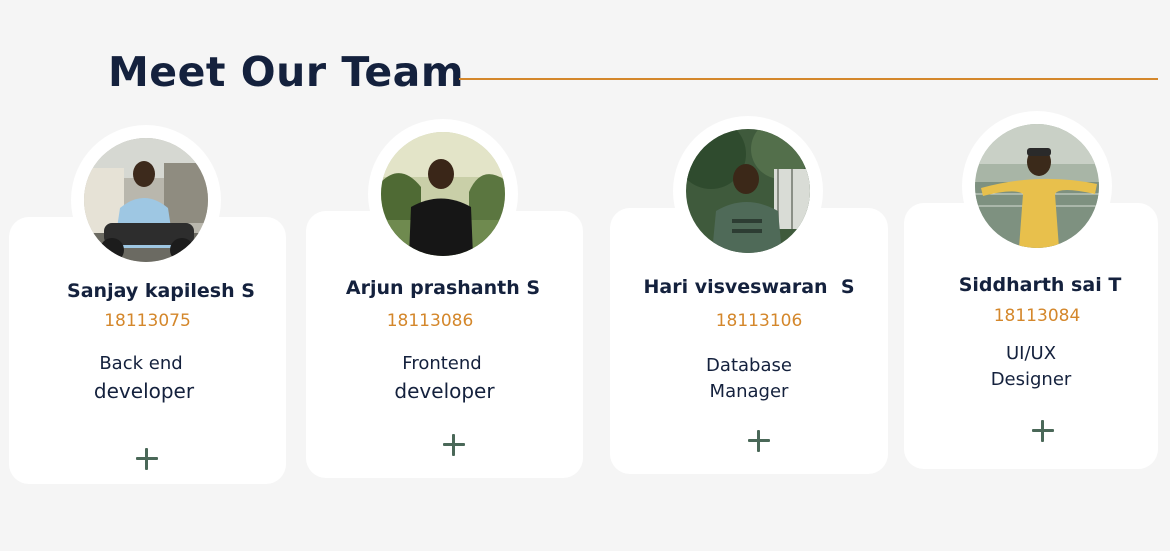  I want to click on member-name-3: Hari visveswaran S, so click(749, 287).